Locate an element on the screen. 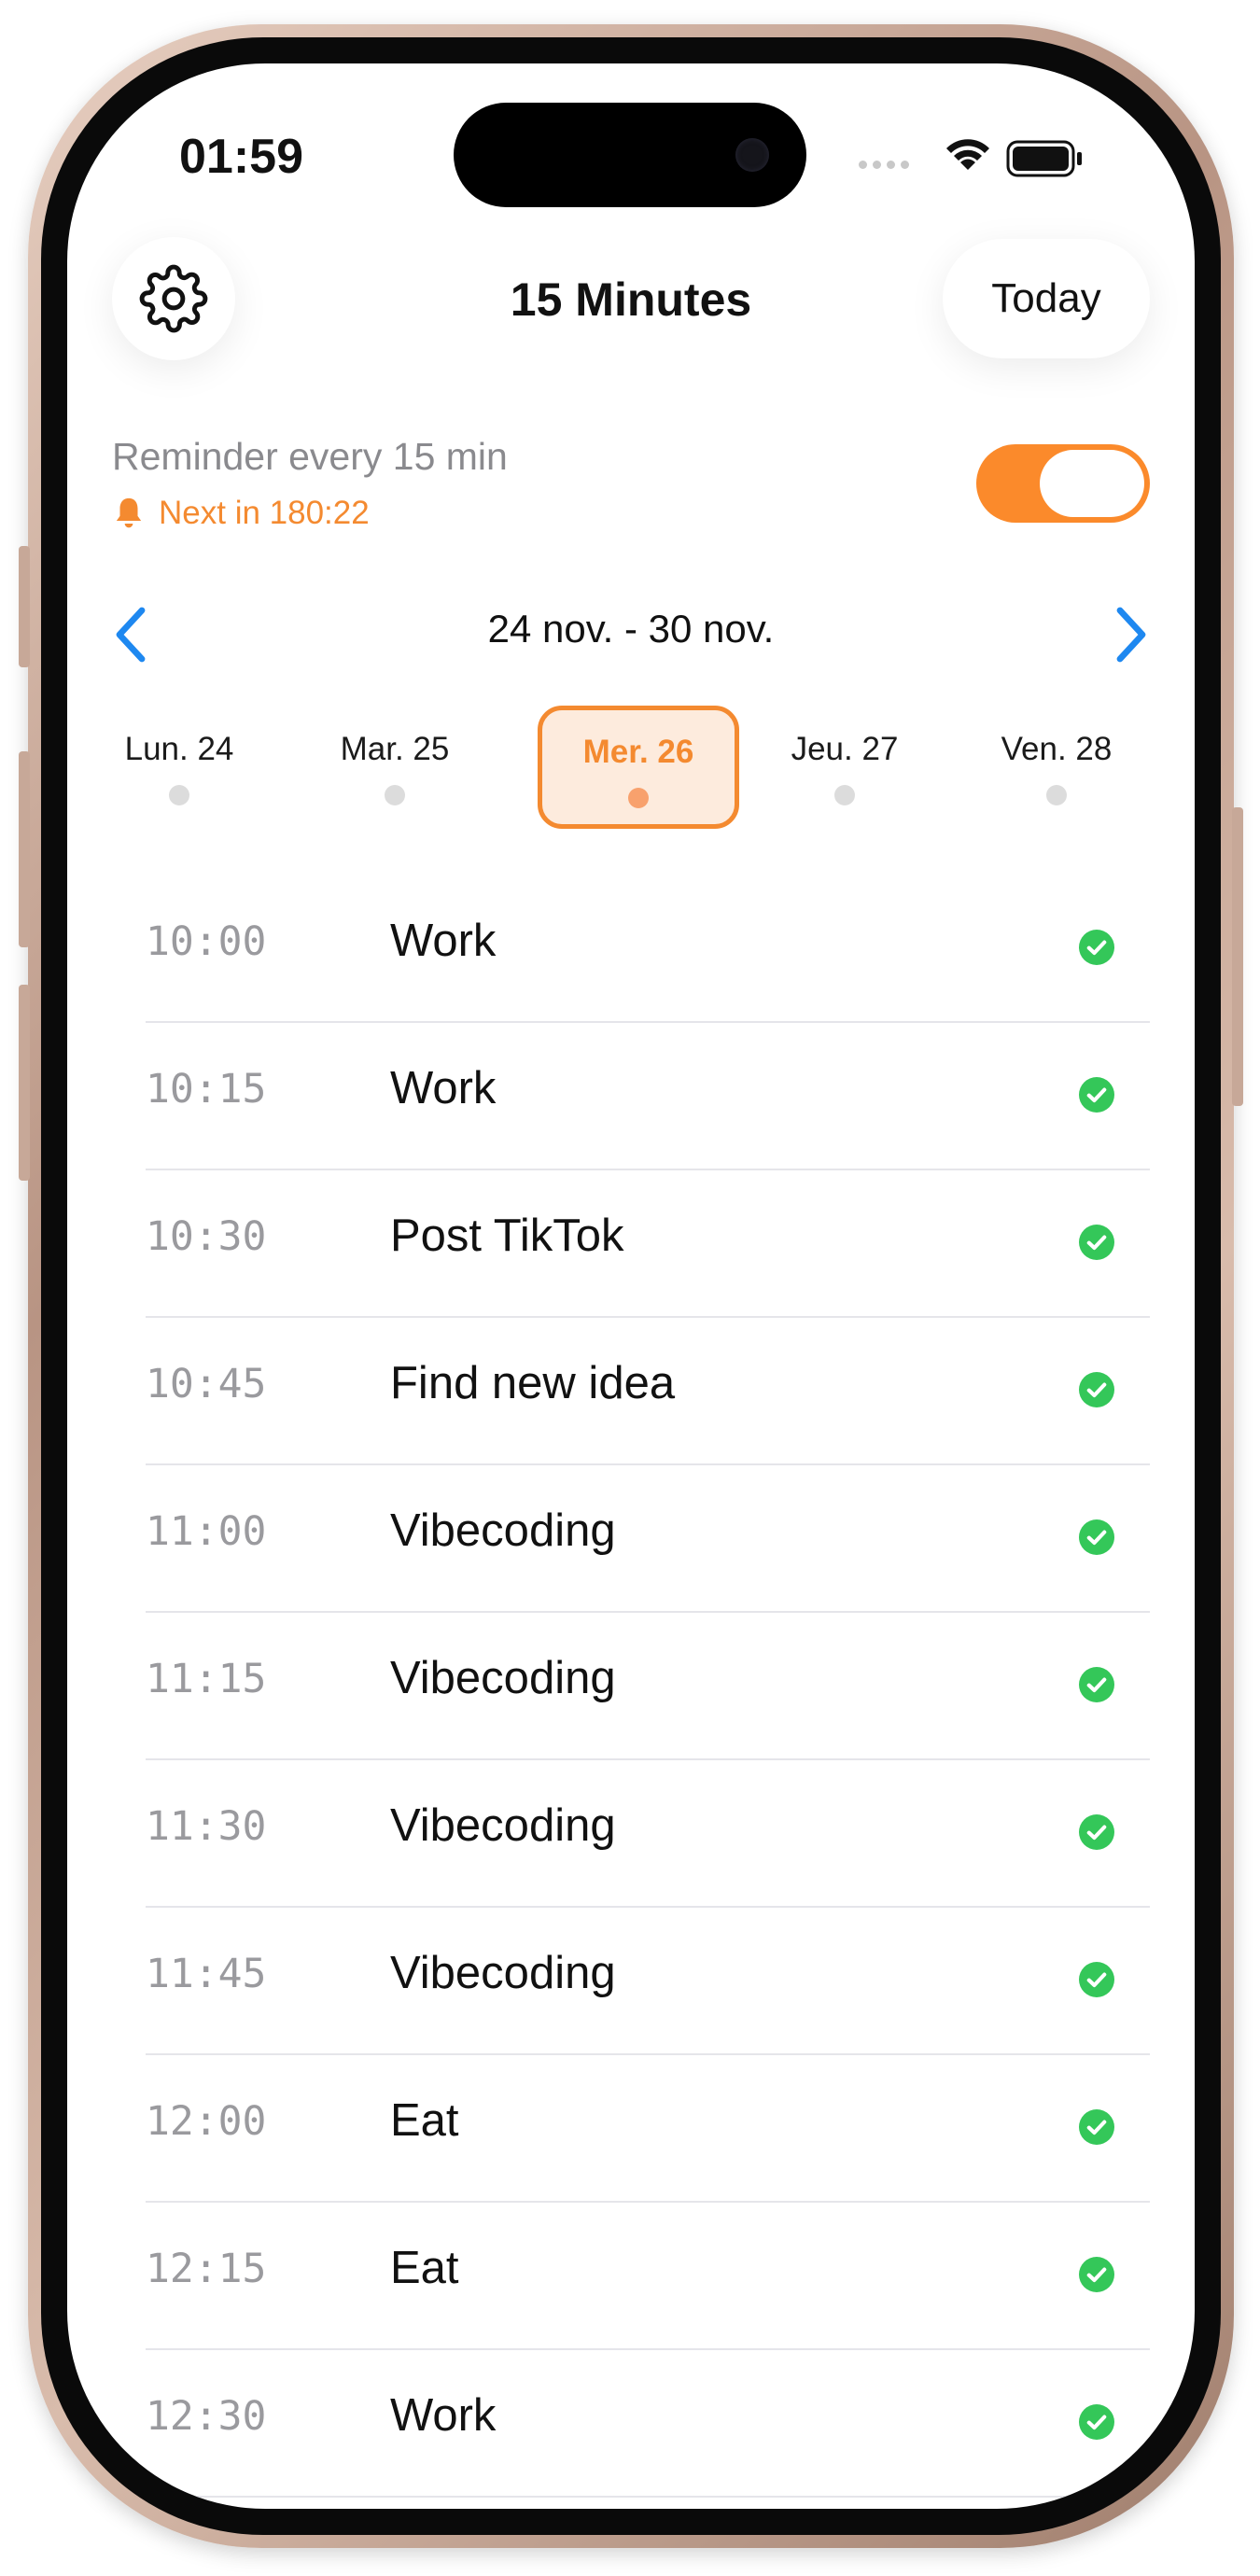  entry-time: 11:30 is located at coordinates (206, 1826).